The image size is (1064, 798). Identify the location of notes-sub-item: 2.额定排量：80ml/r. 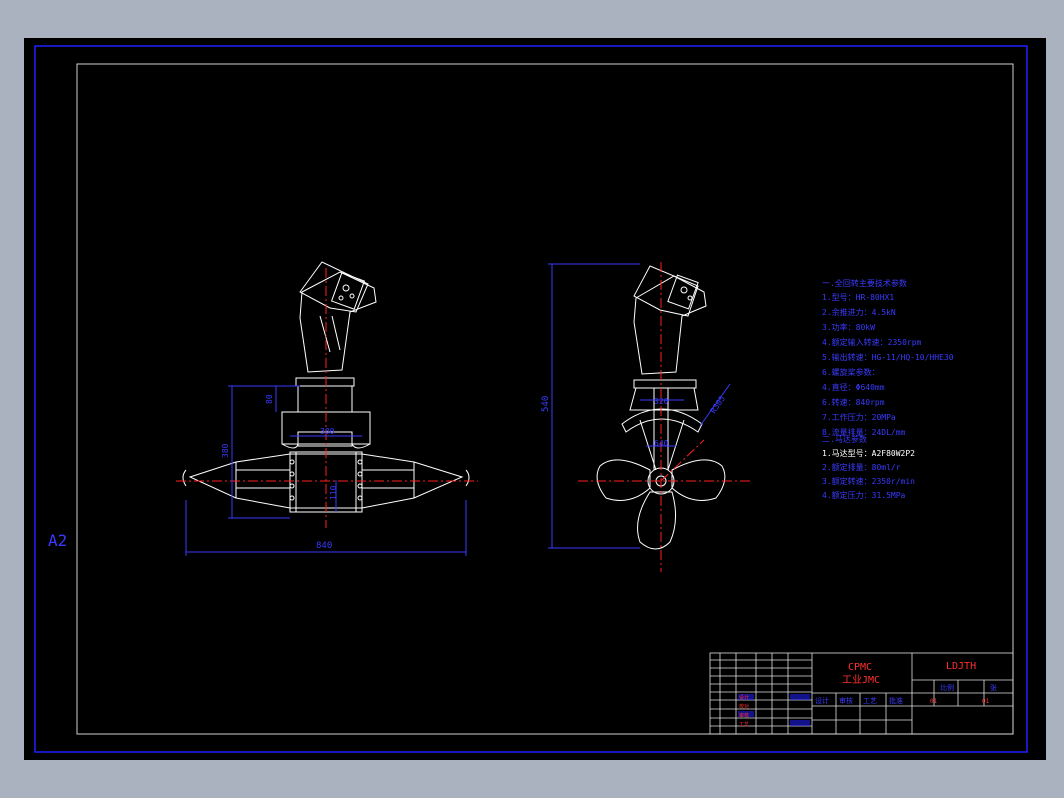
(861, 467).